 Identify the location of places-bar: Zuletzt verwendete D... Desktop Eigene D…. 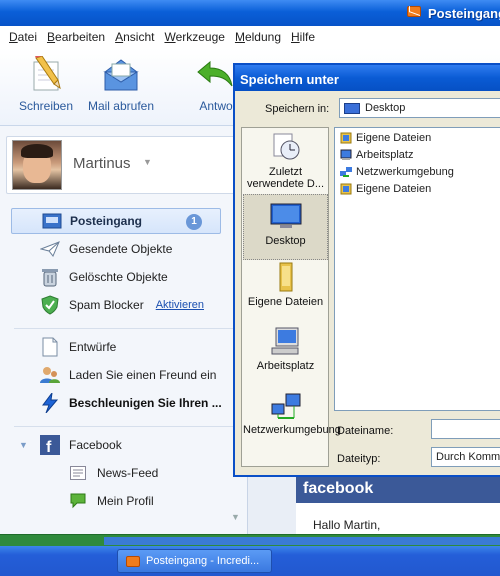
(291, 297).